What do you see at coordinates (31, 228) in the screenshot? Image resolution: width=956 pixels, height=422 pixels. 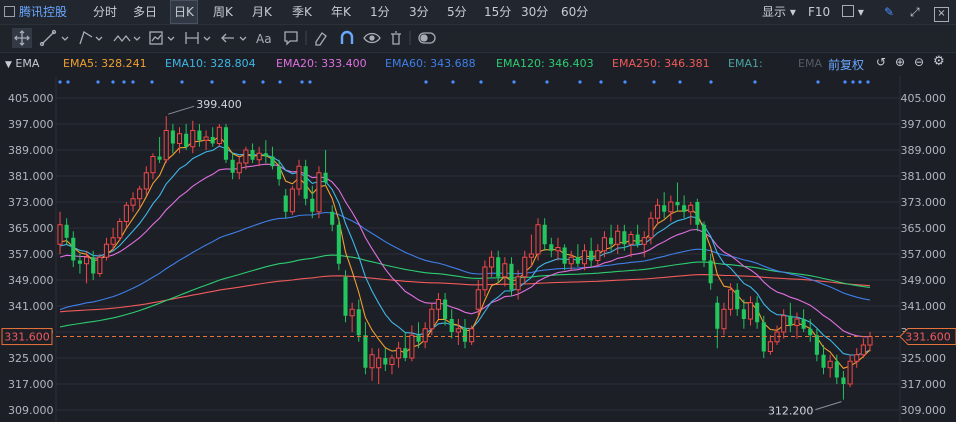 I see `y-tick-label-left: 365.000` at bounding box center [31, 228].